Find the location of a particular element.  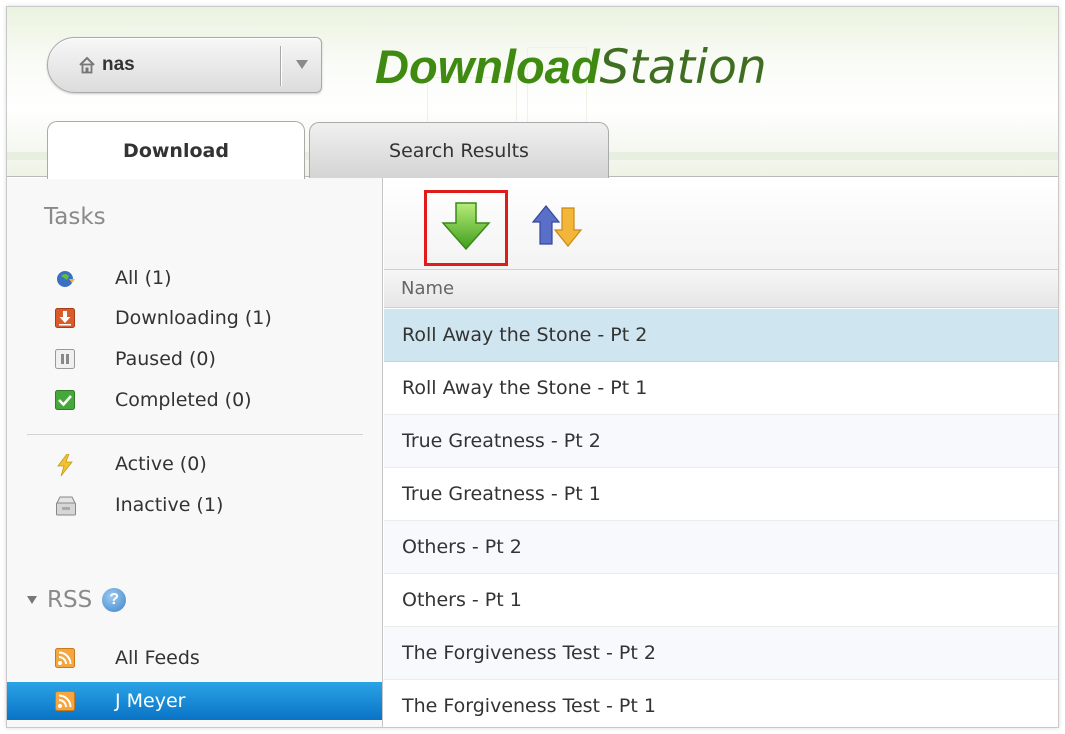

sidebar-item-label: All Feeds is located at coordinates (157, 658).